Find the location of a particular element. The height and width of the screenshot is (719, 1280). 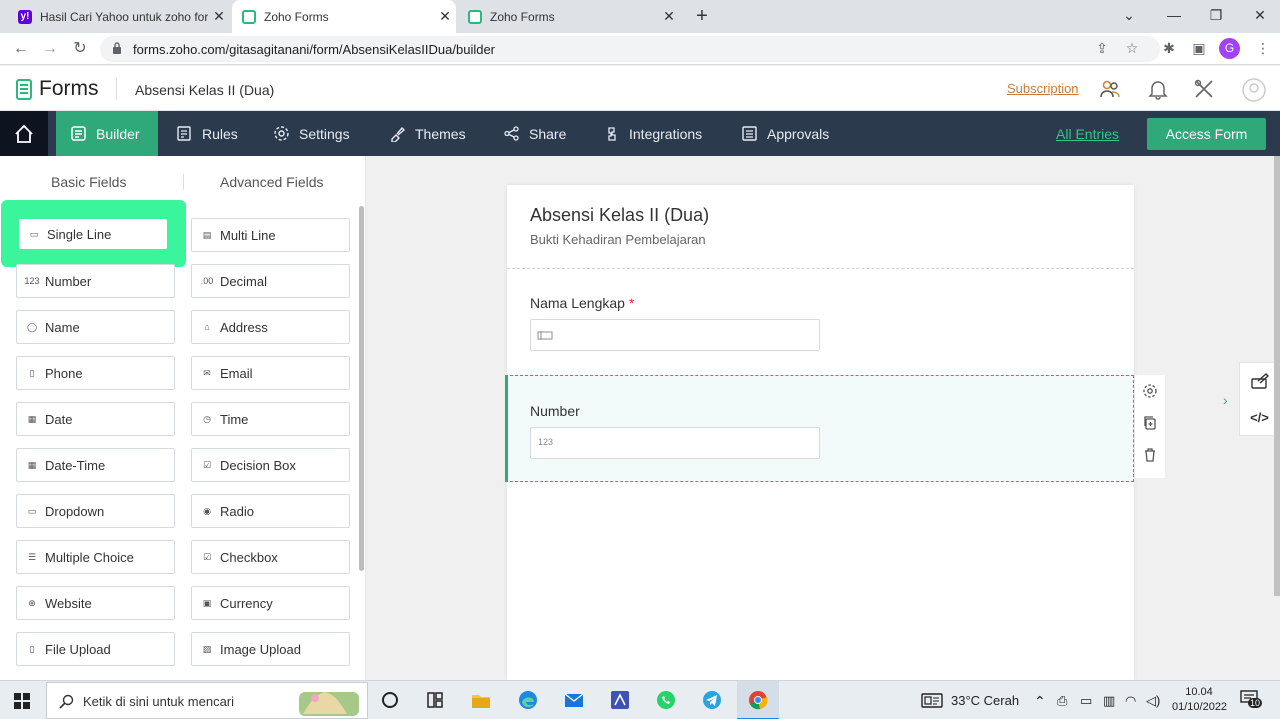

chrome-menu-icon: ⋮ is located at coordinates (1263, 48).